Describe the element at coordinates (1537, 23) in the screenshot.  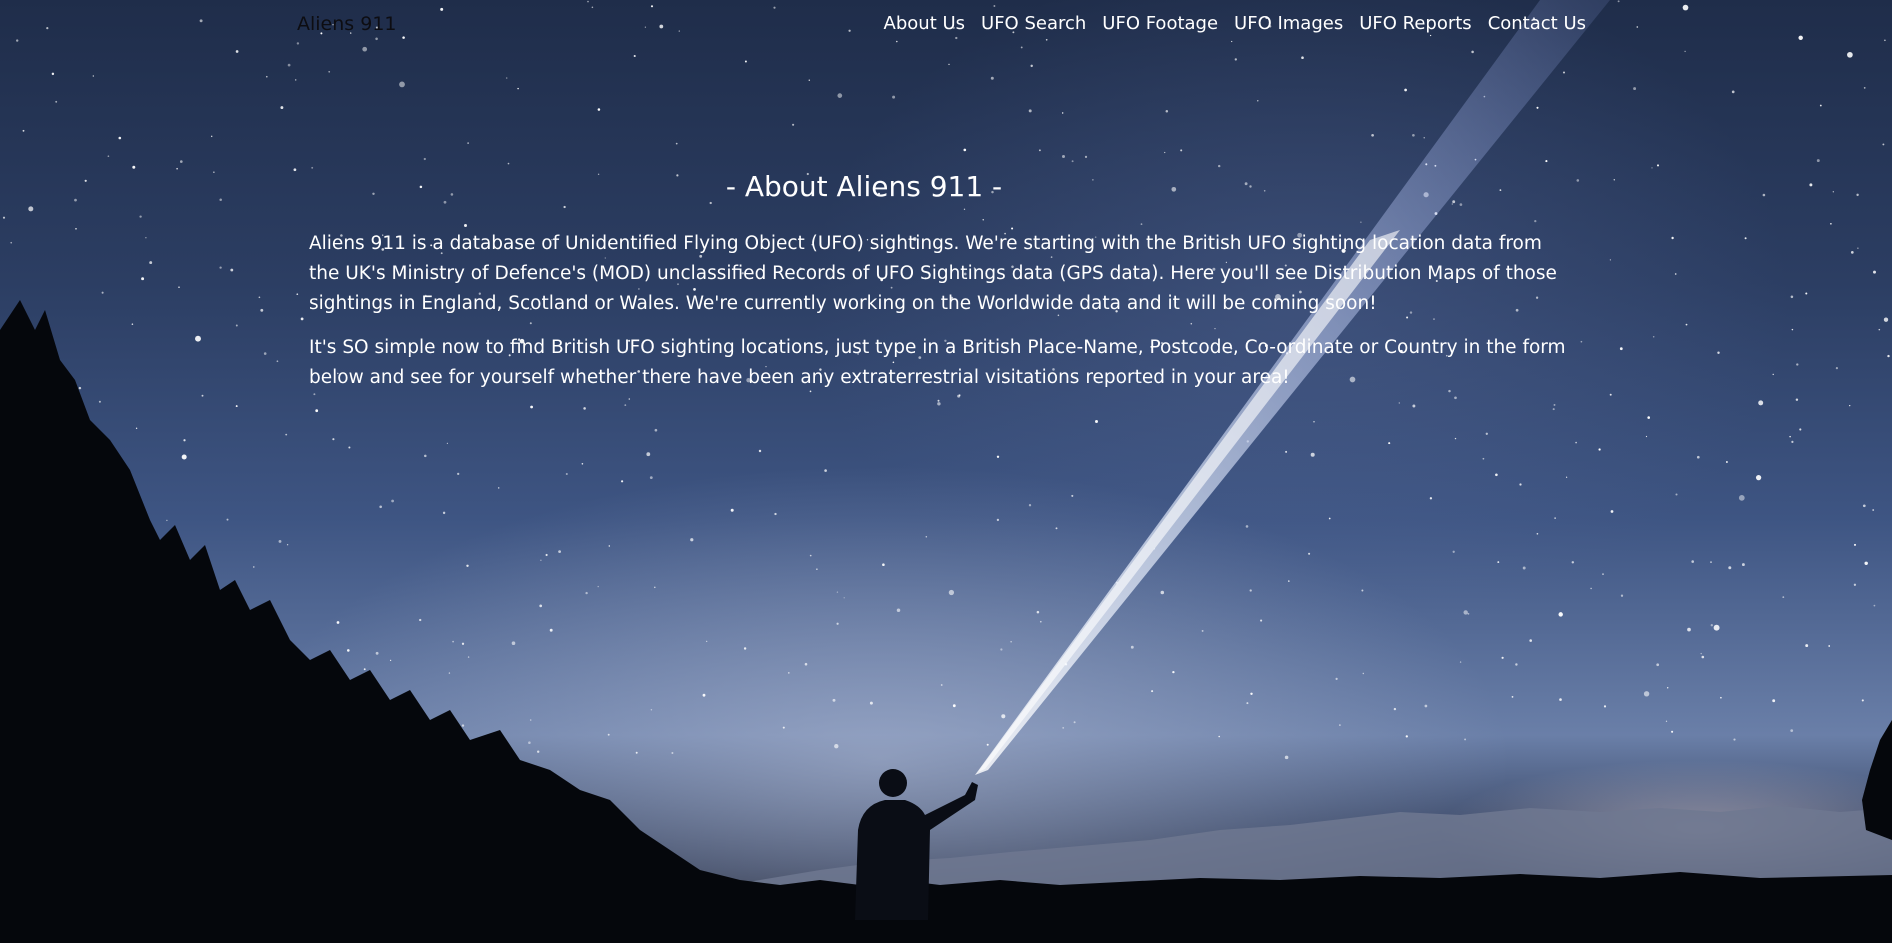
I see `nav-link-contact-us: Contact Us` at that location.